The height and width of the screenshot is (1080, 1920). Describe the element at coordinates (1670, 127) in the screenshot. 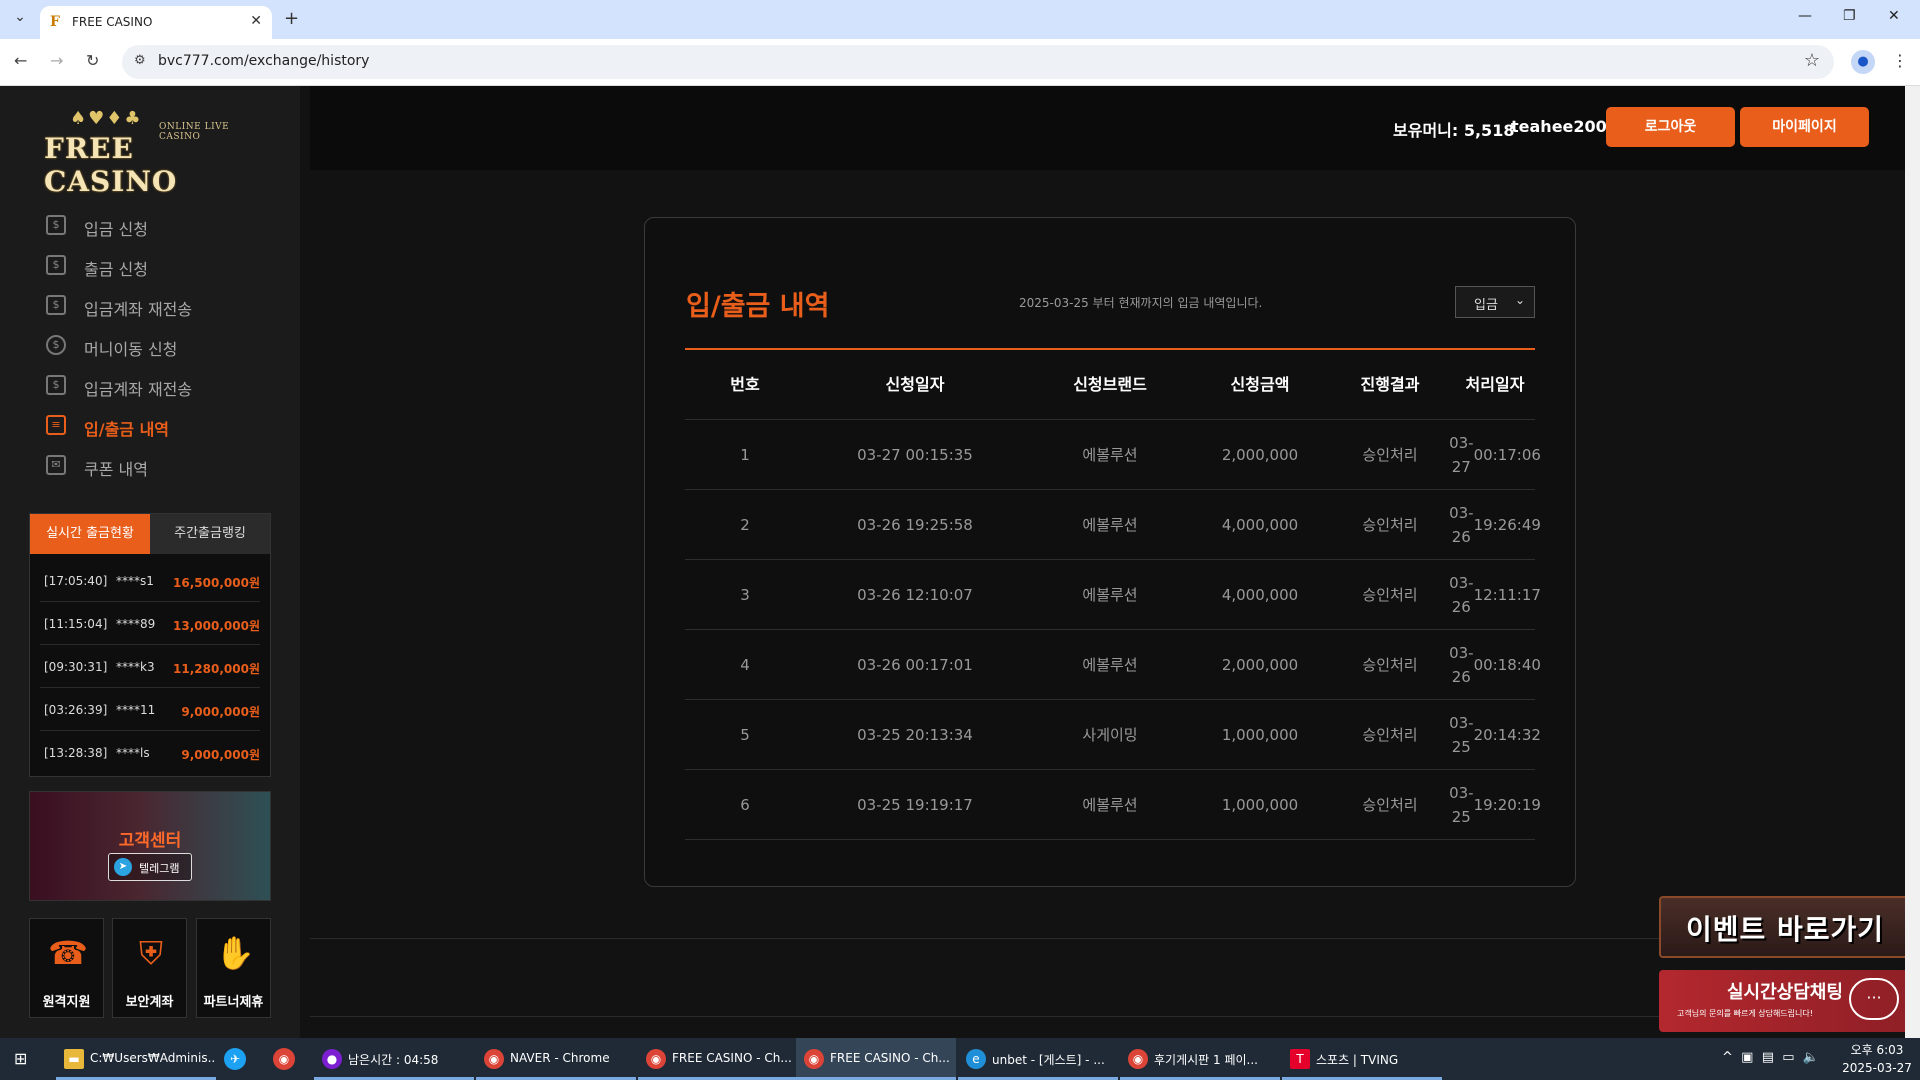

I see `logout-button: 로그아웃` at that location.